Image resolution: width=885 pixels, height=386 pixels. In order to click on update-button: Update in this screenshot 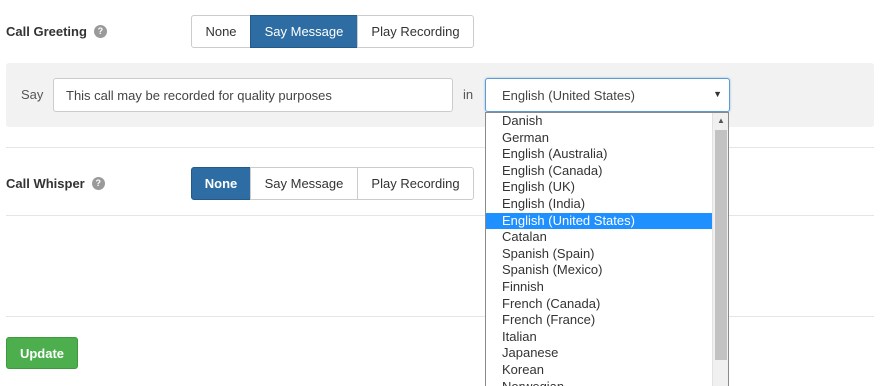, I will do `click(42, 353)`.